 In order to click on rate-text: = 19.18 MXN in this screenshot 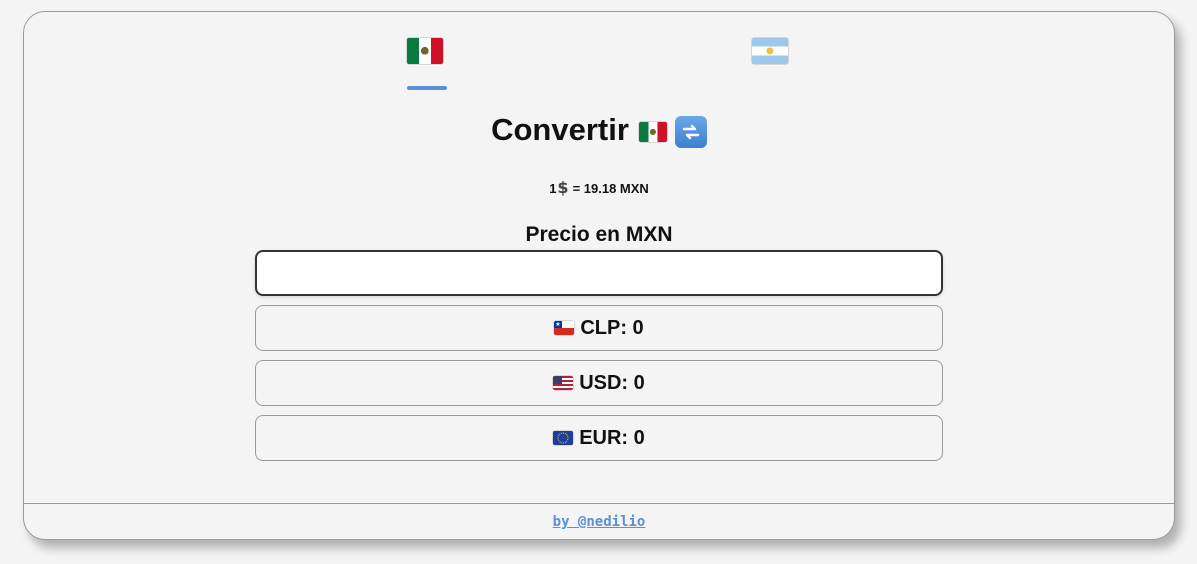, I will do `click(610, 188)`.